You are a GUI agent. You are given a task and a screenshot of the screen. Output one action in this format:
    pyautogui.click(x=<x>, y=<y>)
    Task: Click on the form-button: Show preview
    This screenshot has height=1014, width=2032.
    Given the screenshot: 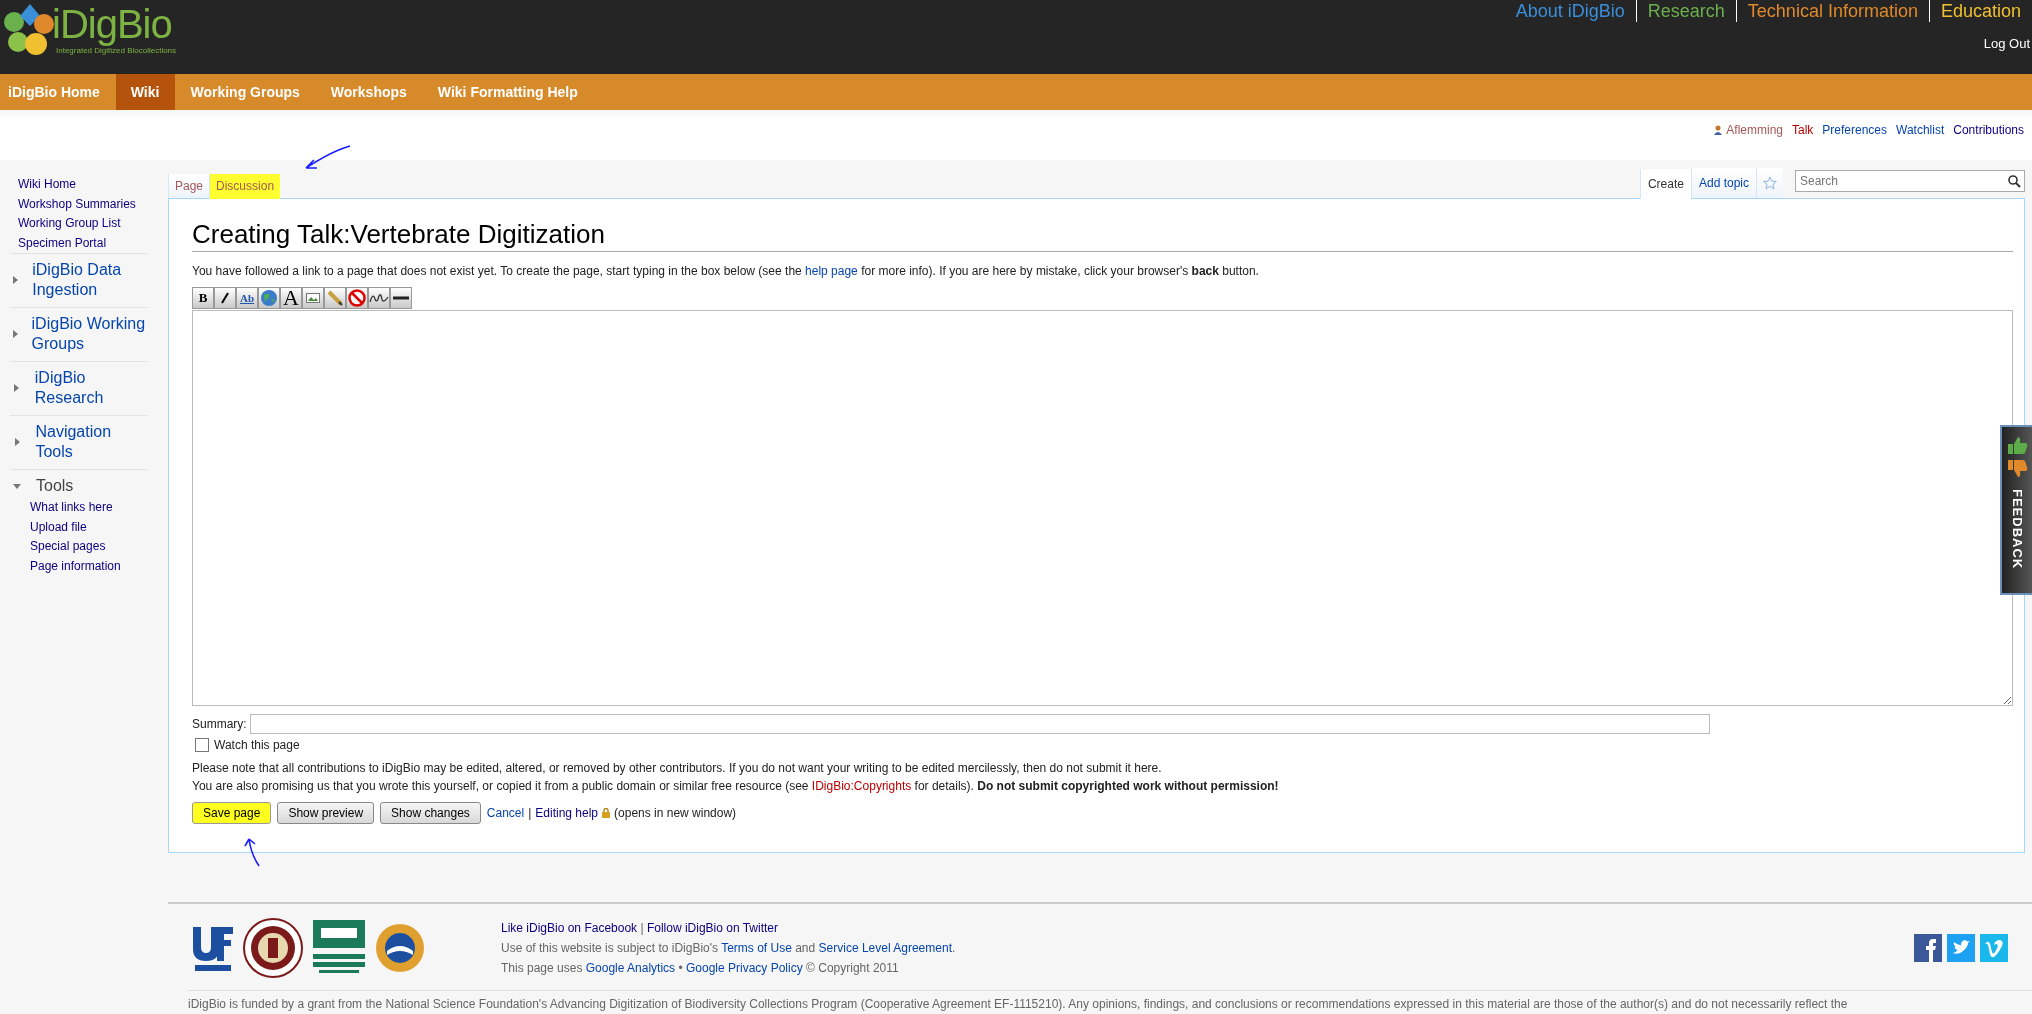 What is the action you would take?
    pyautogui.click(x=326, y=813)
    